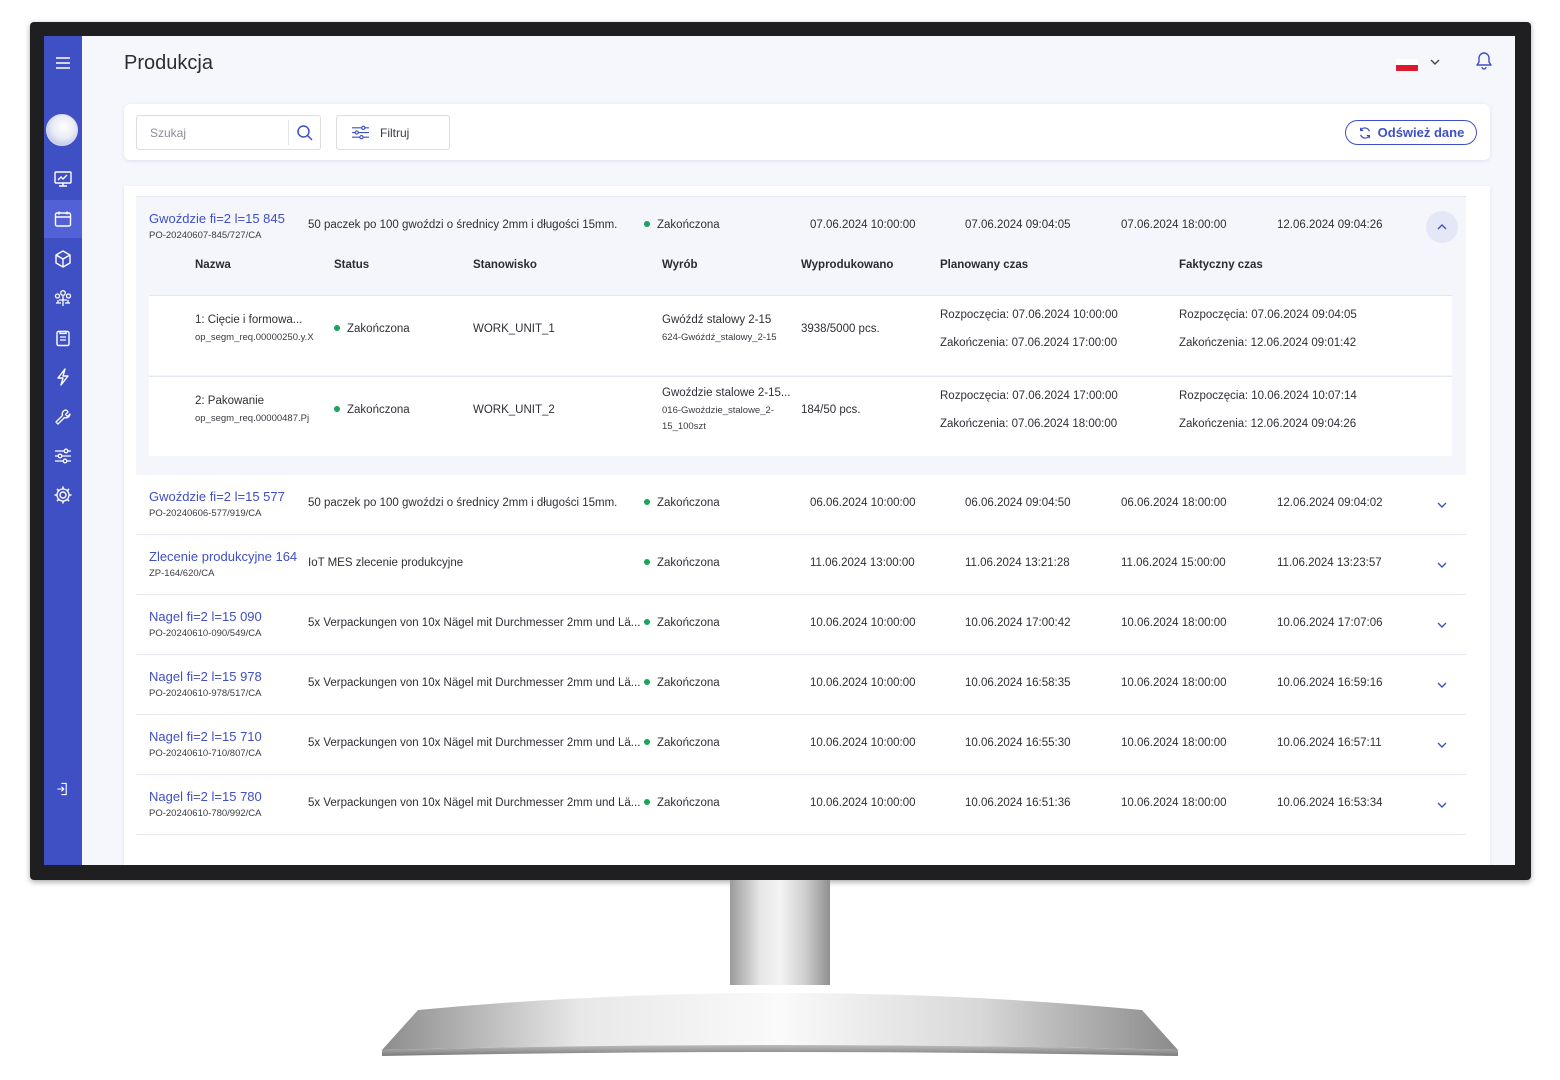 This screenshot has height=1080, width=1560. What do you see at coordinates (717, 320) in the screenshot?
I see `product-name: Gwóźdź stalowy 2-15` at bounding box center [717, 320].